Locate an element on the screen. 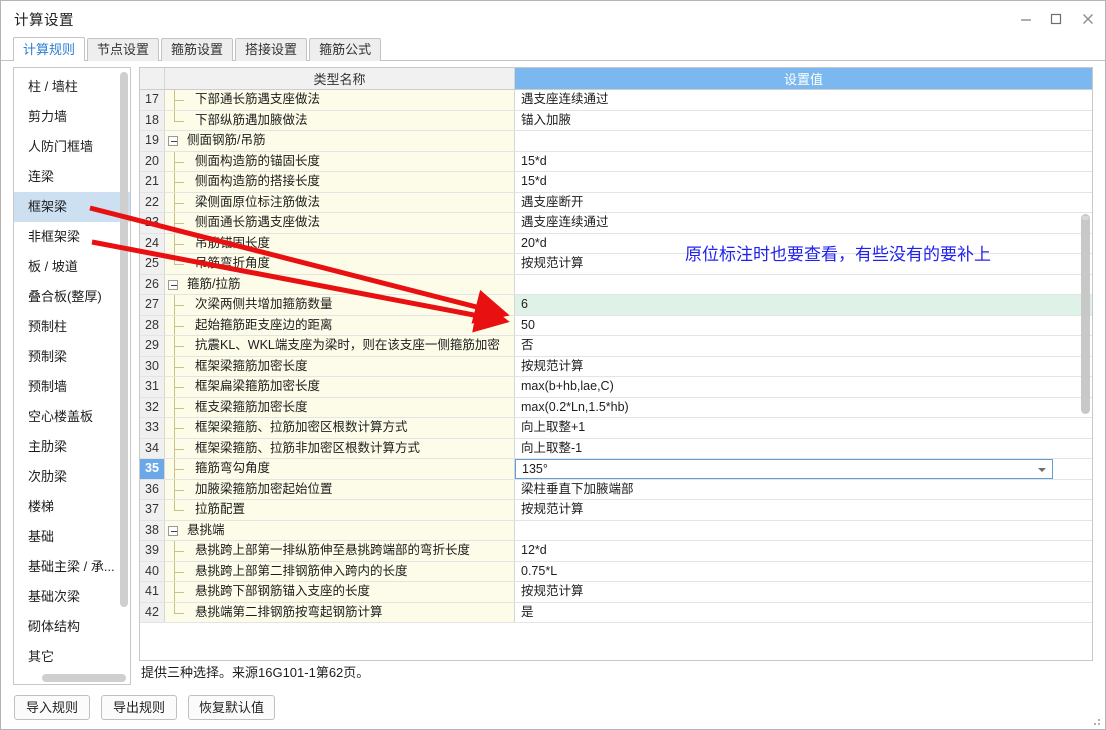 The width and height of the screenshot is (1106, 730). type-name-cell: 加腋梁箍筋加密起始位置 is located at coordinates (340, 489).